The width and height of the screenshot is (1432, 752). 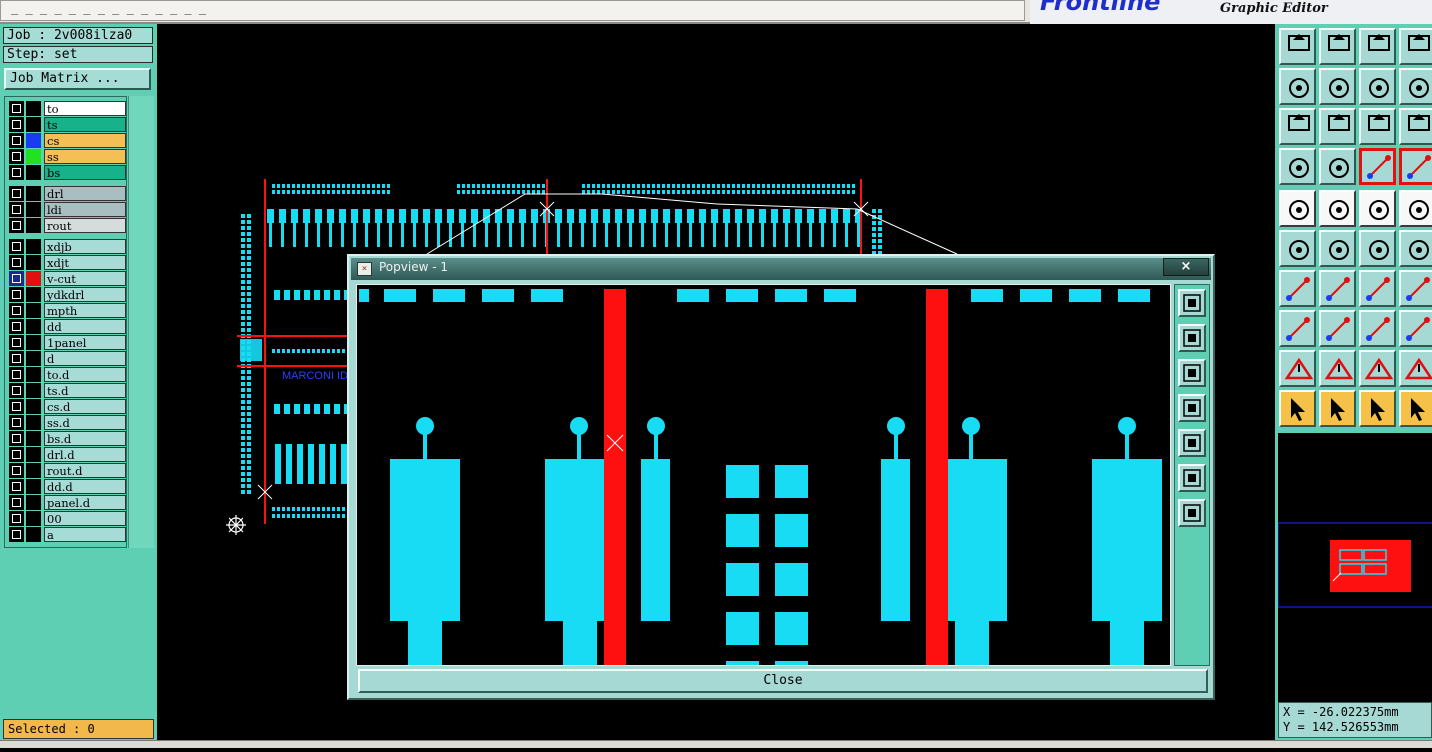 I want to click on select-icon, so click(x=1297, y=408).